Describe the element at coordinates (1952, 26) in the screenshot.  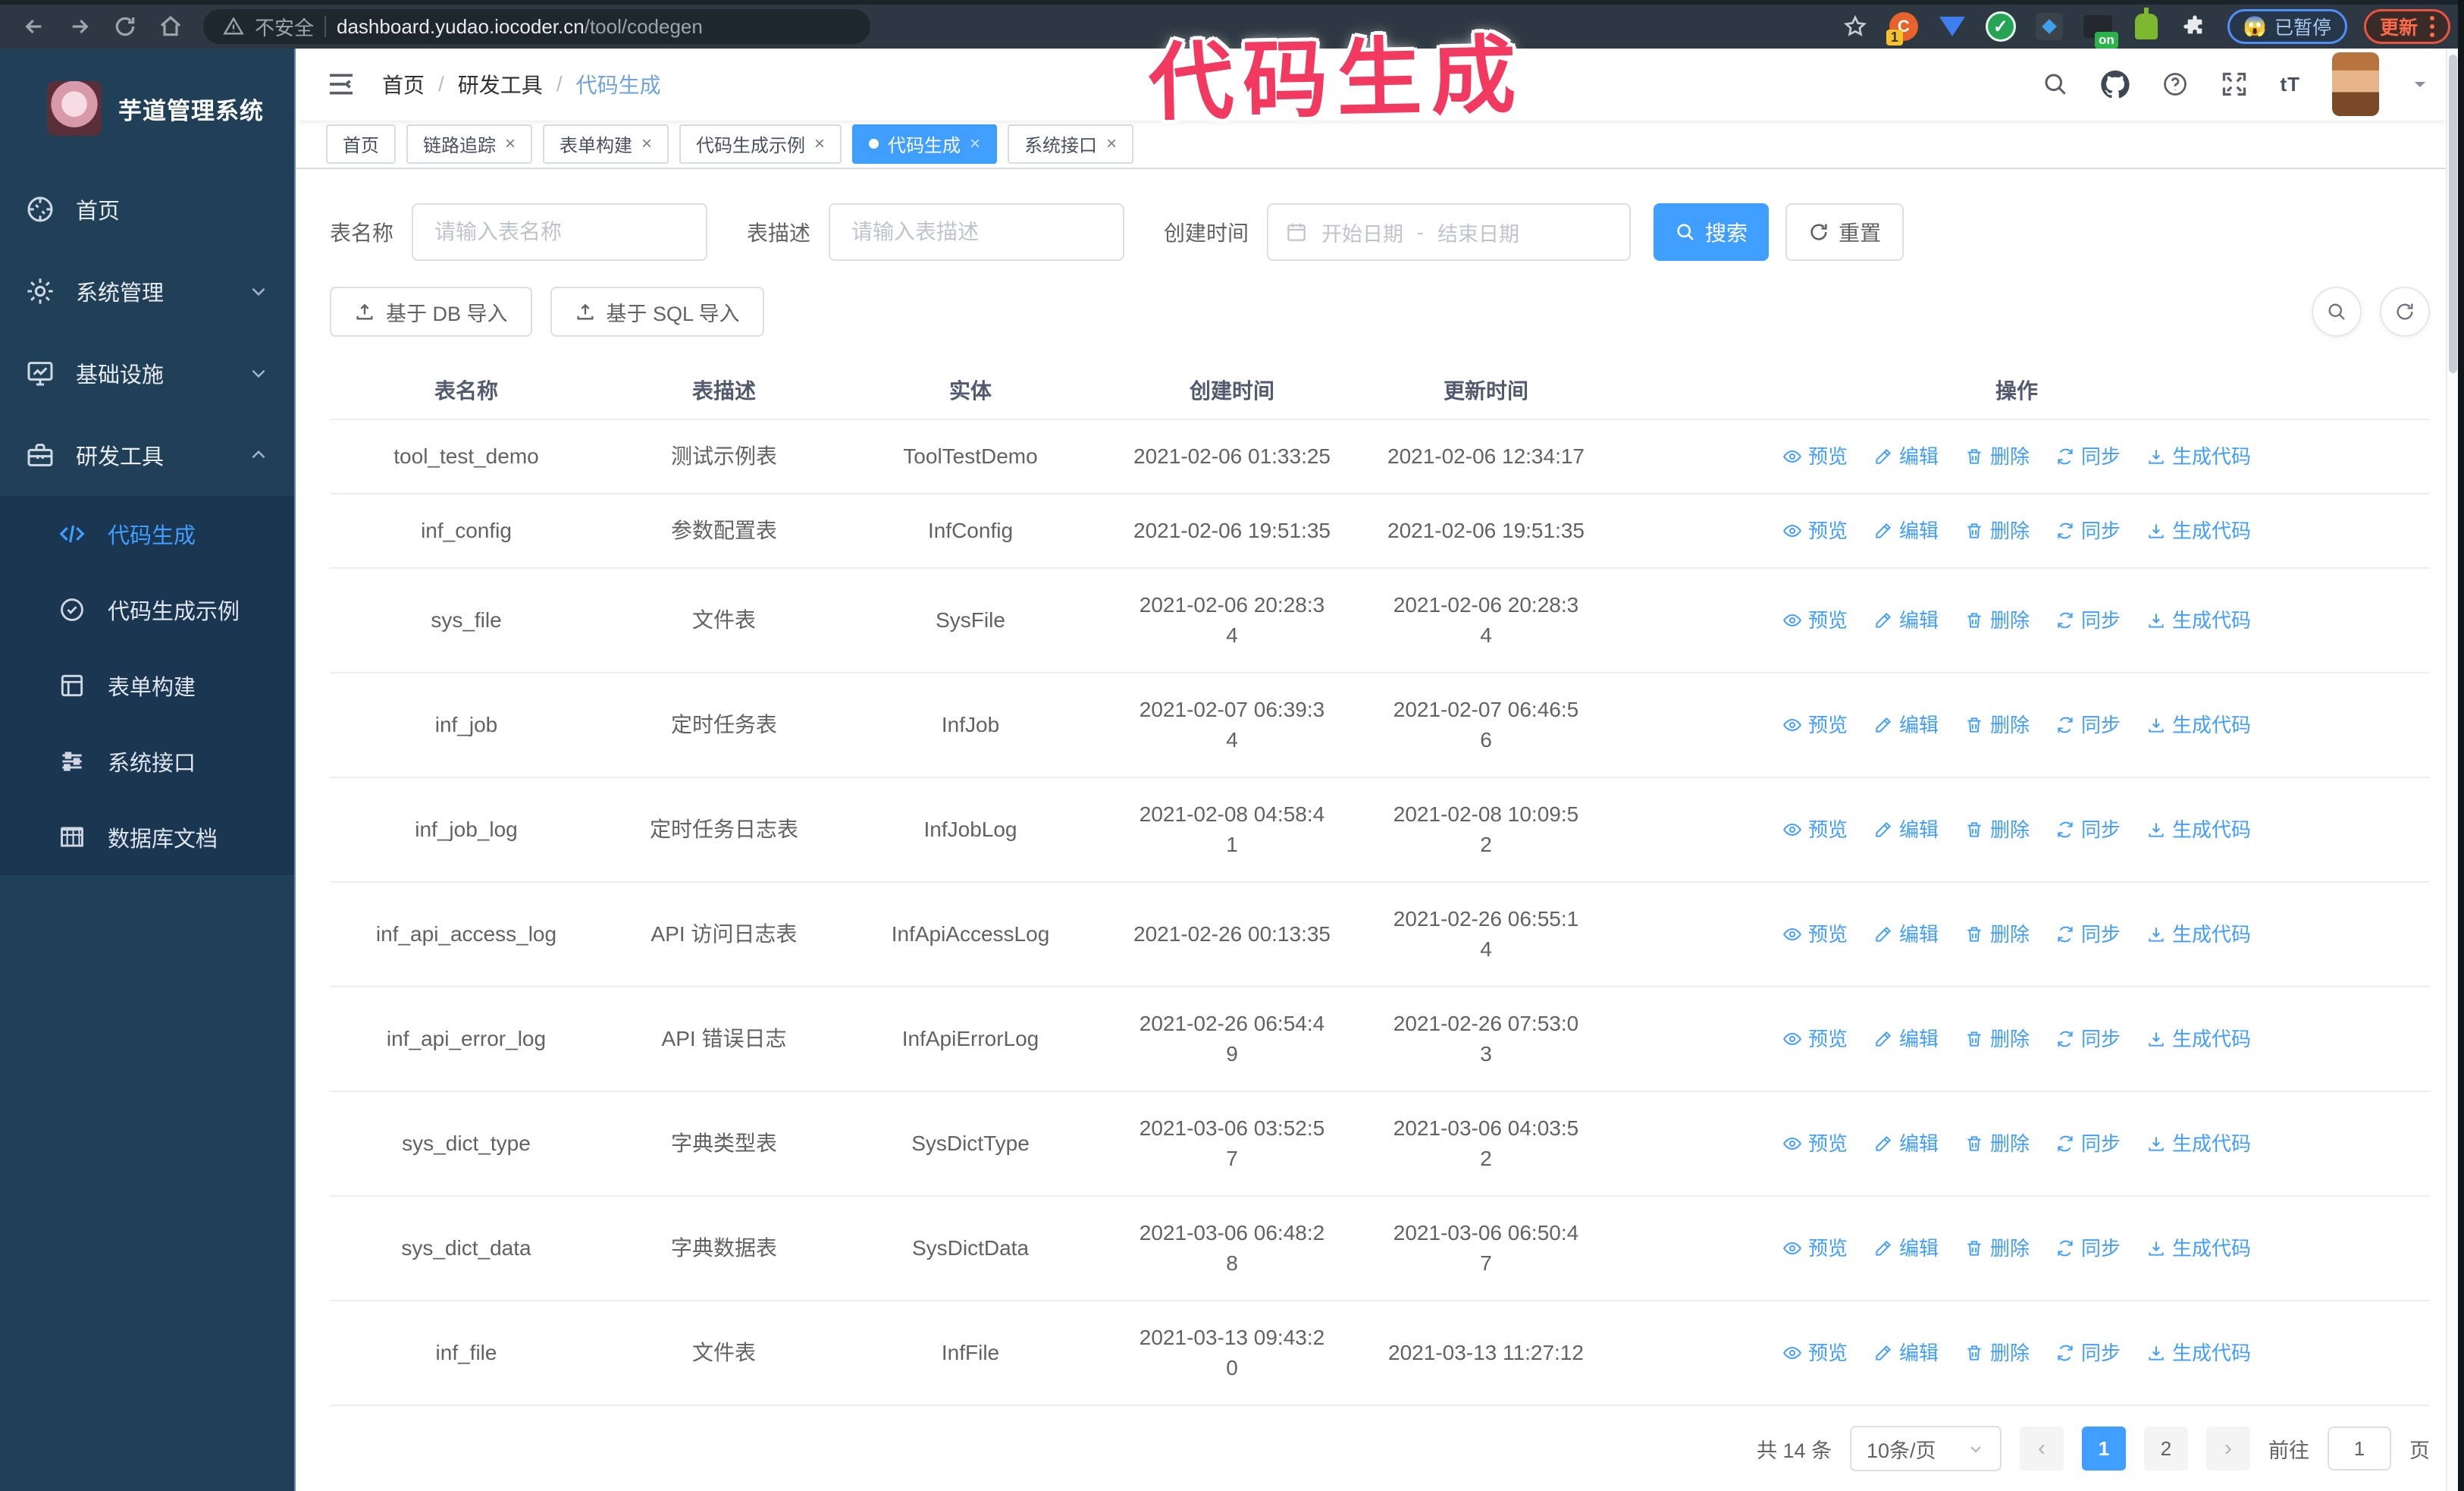
I see `extension-gem-icon` at that location.